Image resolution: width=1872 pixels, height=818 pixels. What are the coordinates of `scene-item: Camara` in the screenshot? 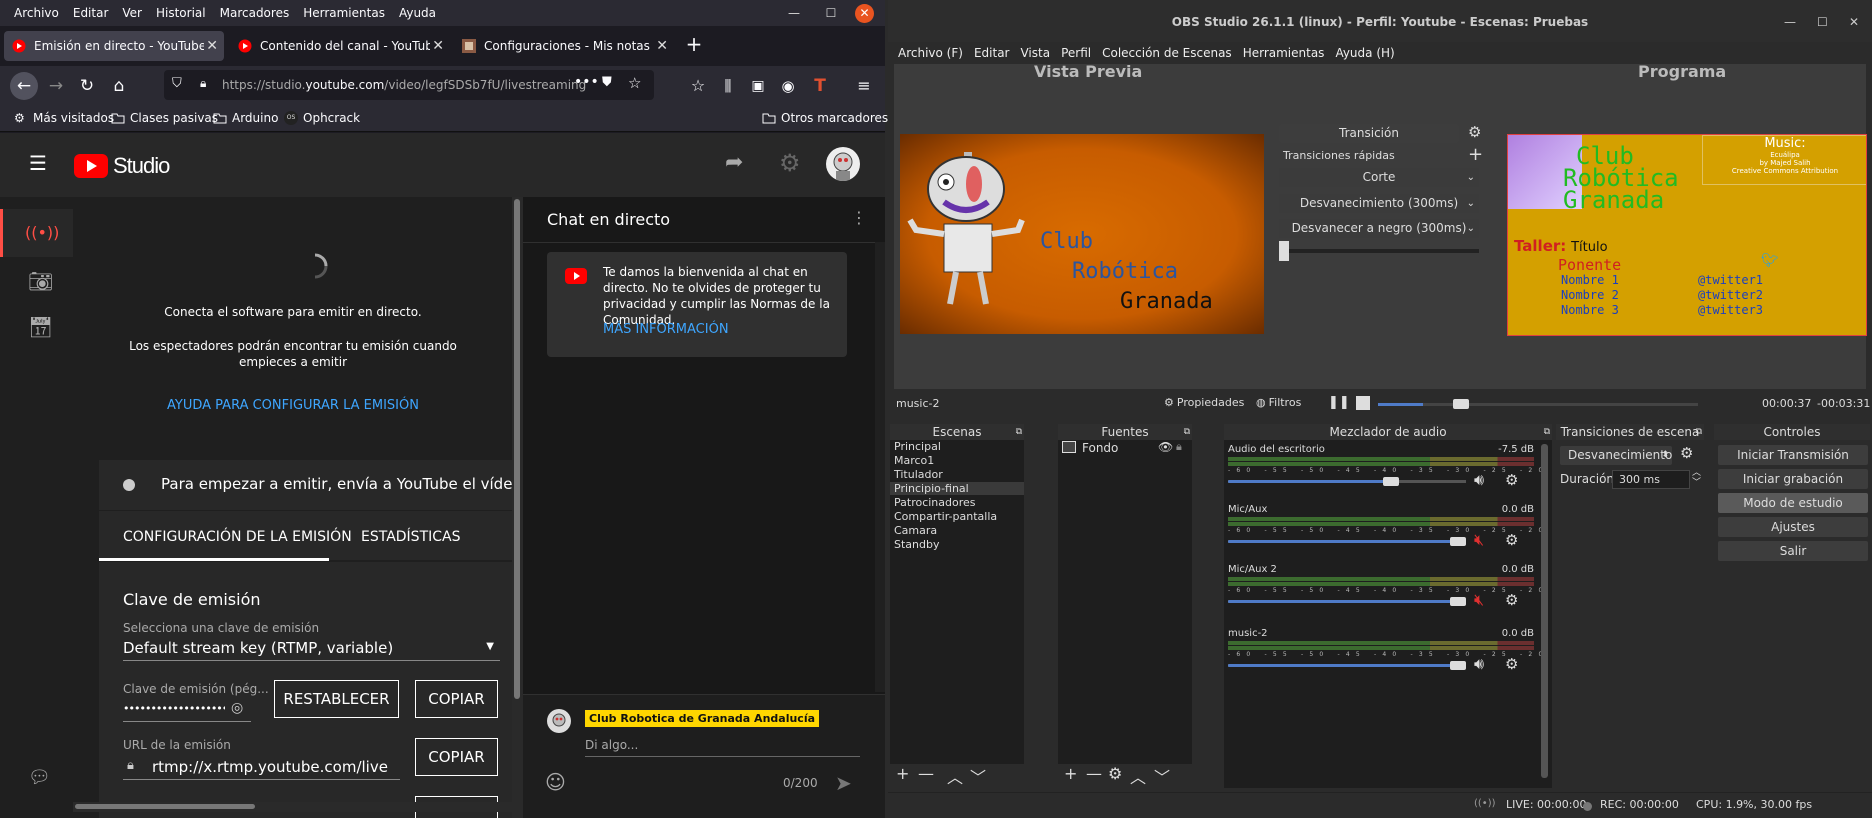 It's located at (957, 530).